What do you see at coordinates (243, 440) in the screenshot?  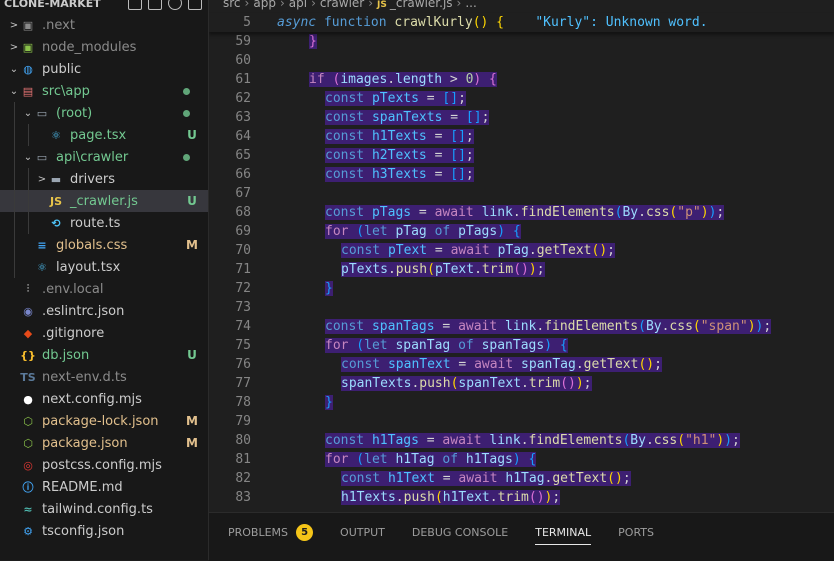 I see `line-number: 80` at bounding box center [243, 440].